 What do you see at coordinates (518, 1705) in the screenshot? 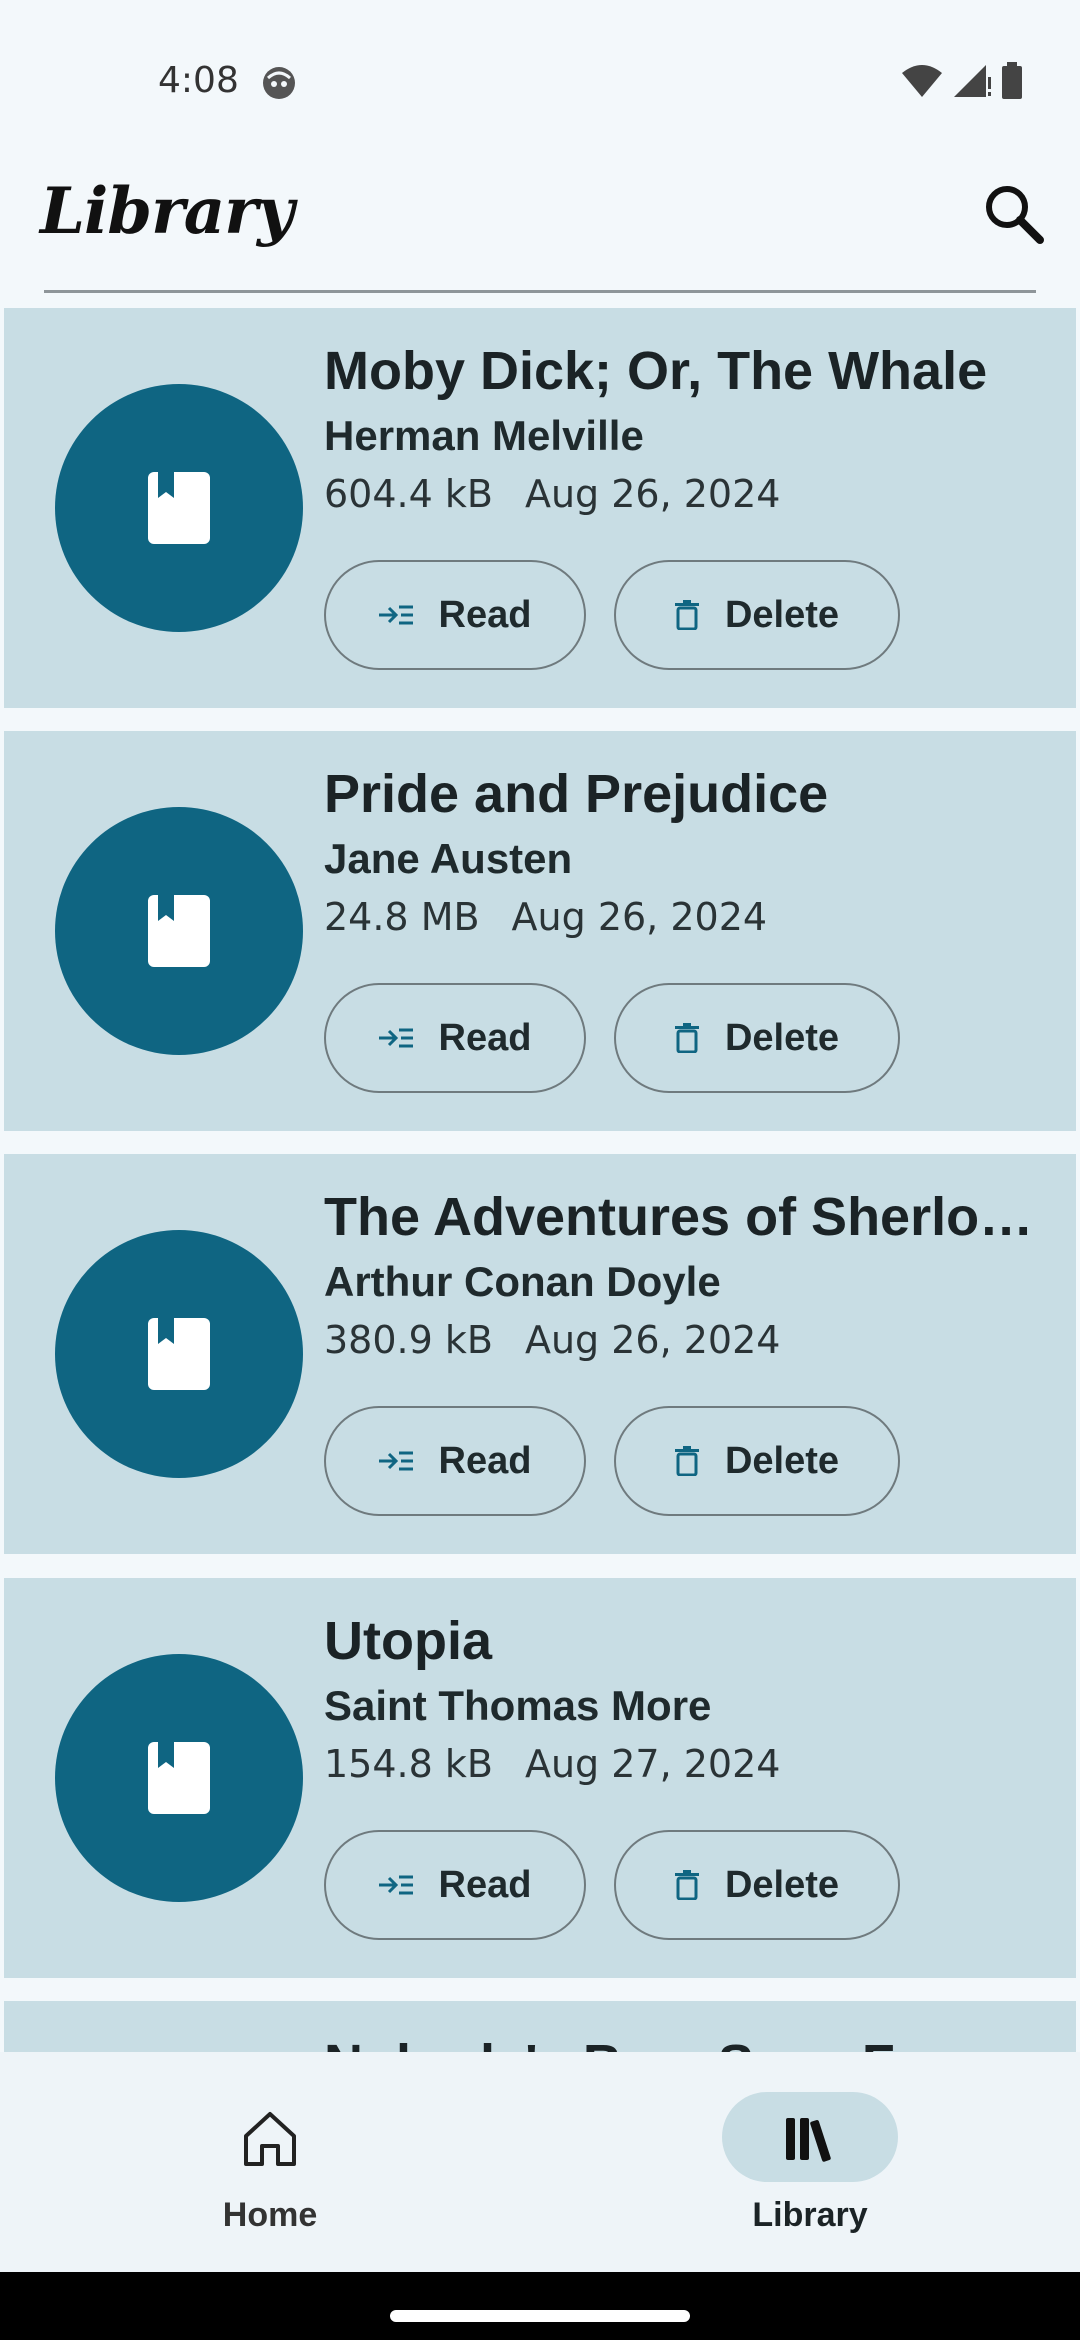
I see `book-author: Saint Thomas More` at bounding box center [518, 1705].